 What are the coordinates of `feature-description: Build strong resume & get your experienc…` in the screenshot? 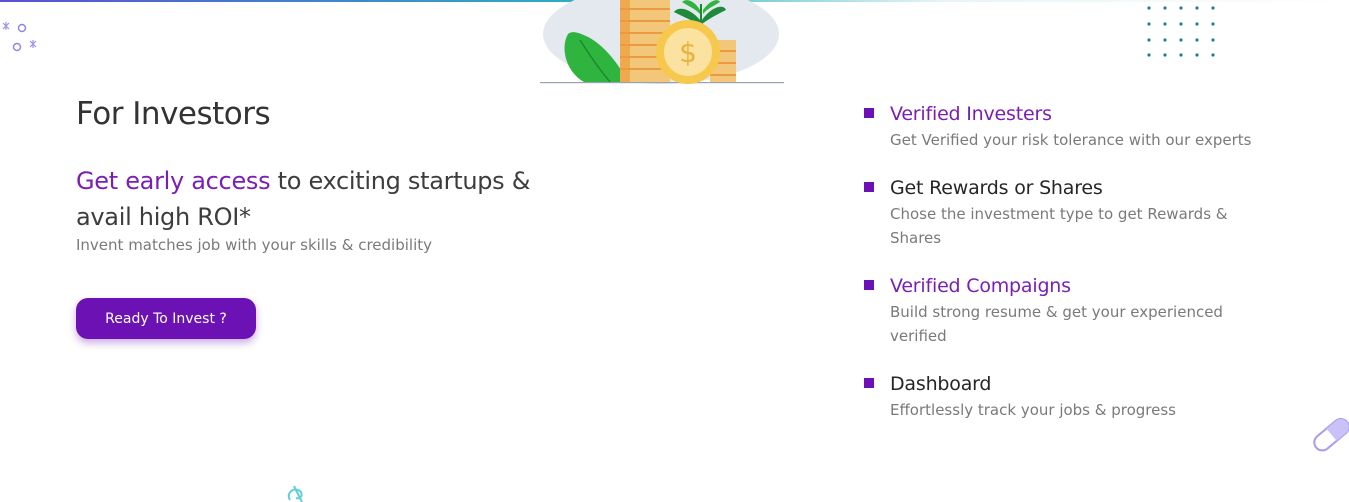 It's located at (1056, 324).